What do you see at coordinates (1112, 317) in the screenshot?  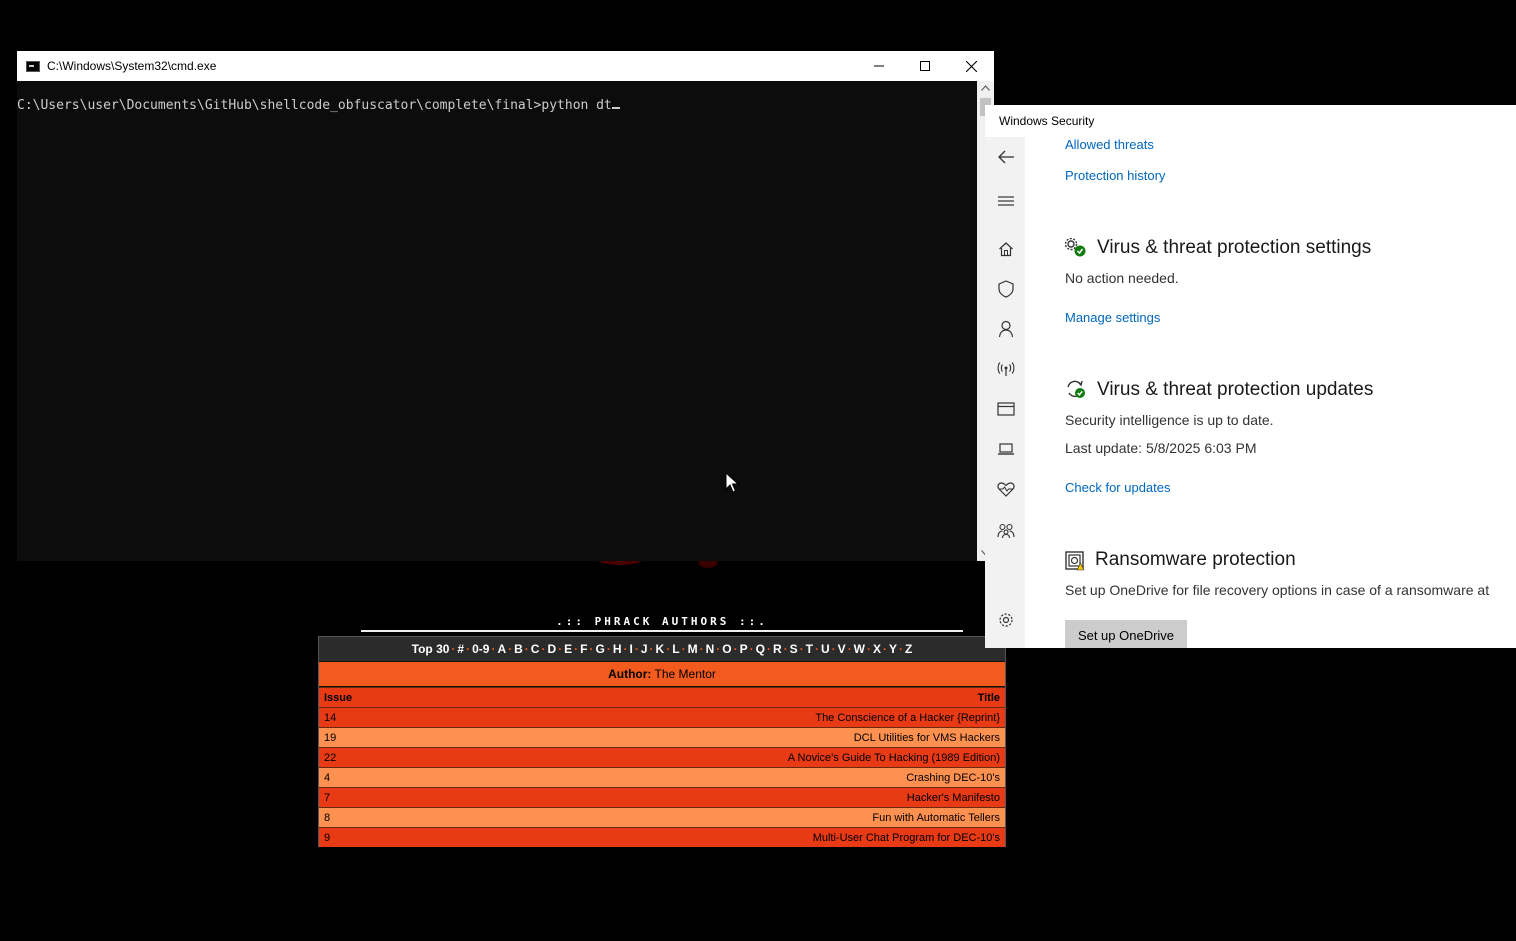 I see `manage-settings-link: Manage settings` at bounding box center [1112, 317].